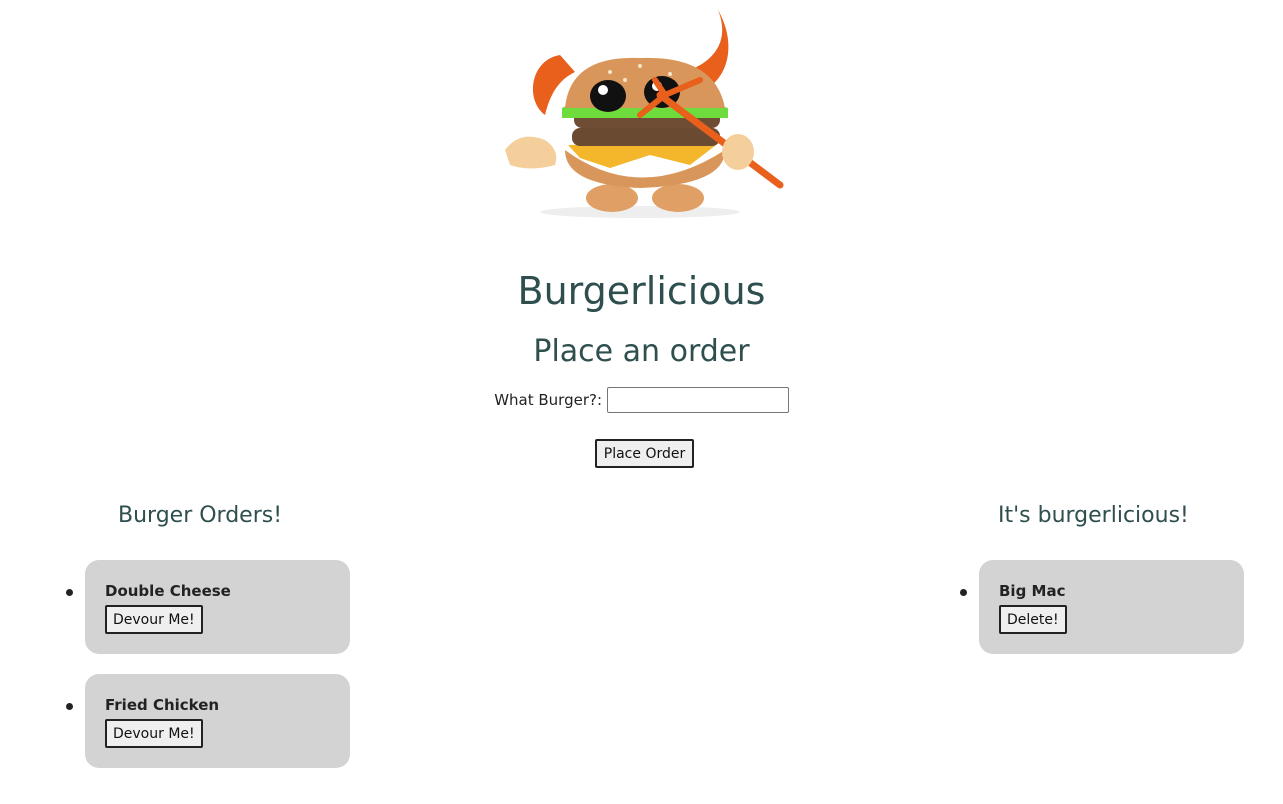 The height and width of the screenshot is (804, 1283). What do you see at coordinates (1093, 515) in the screenshot?
I see `devoured-heading: It's burgerlicious!` at bounding box center [1093, 515].